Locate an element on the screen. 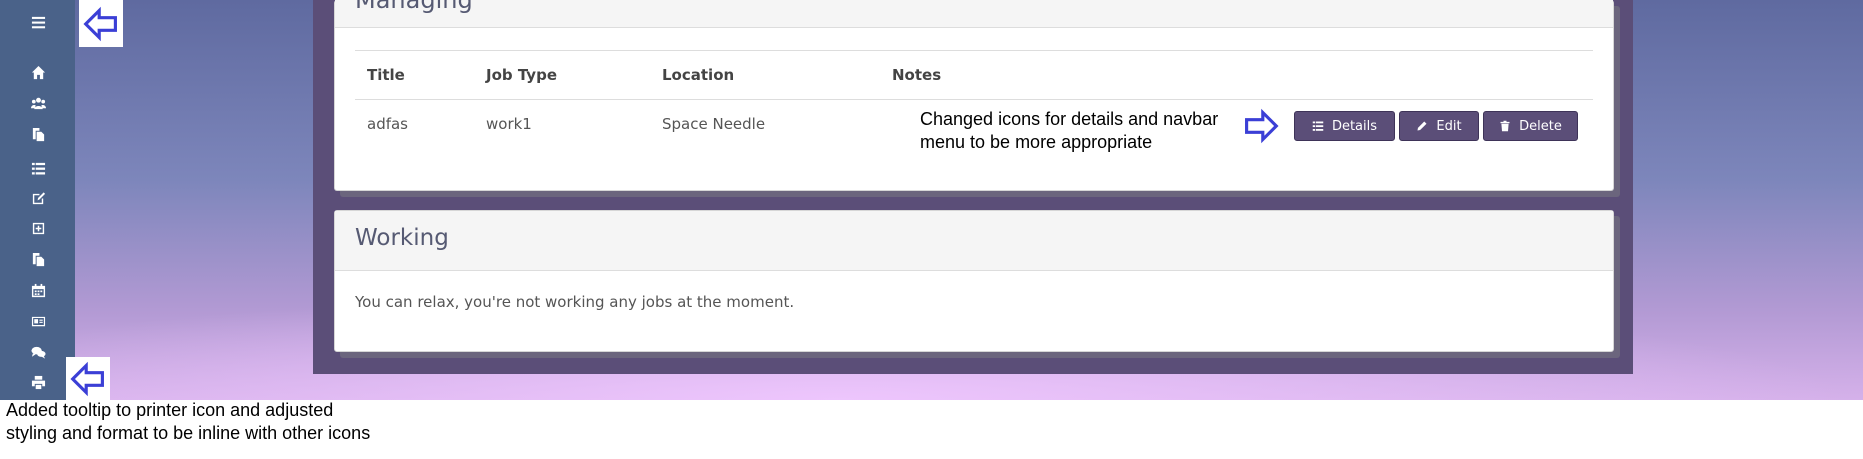  row-annotation-line: Changed icons for details and navbar is located at coordinates (1069, 119).